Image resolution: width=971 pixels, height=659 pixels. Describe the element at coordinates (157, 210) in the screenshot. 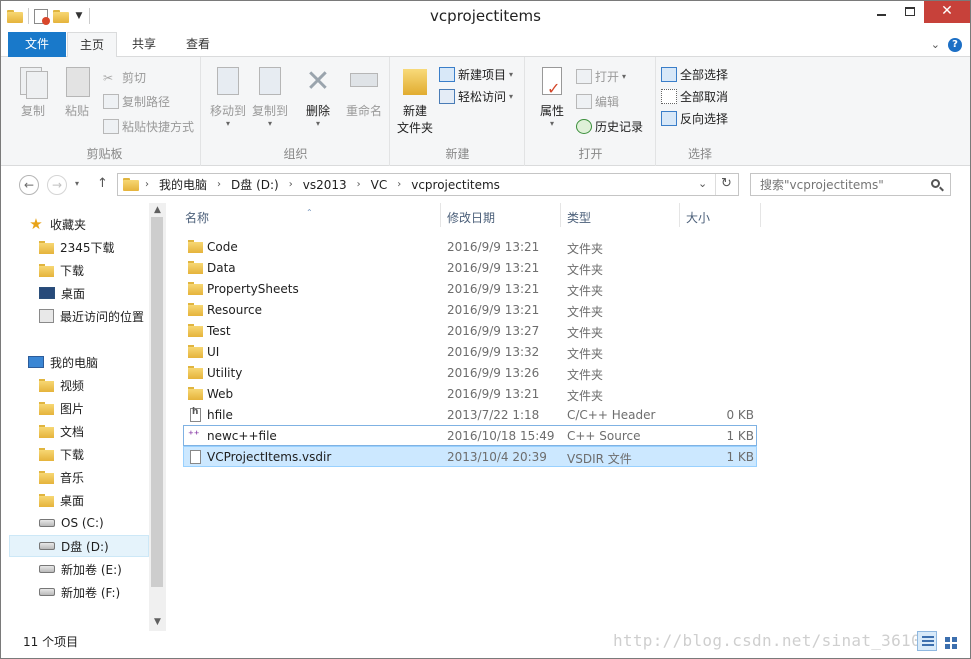

I see `scroll-up-icon: ▲` at that location.